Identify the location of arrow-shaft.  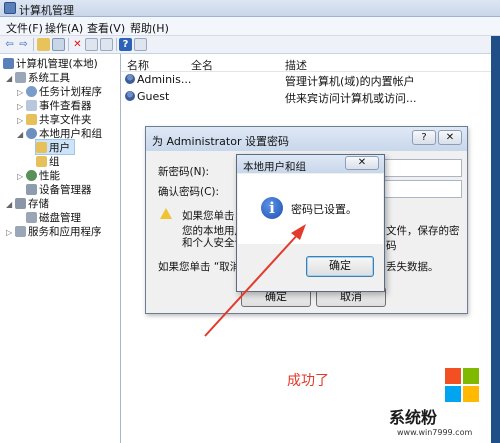
(252, 284).